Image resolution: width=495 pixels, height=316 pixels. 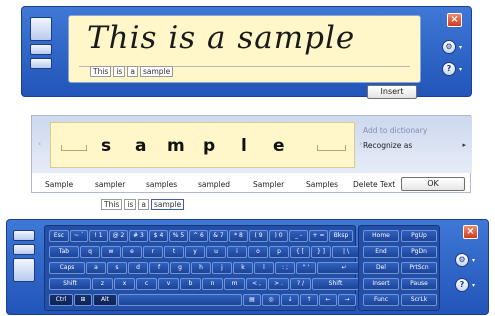 What do you see at coordinates (110, 184) in the screenshot?
I see `suggestion-item: sampler` at bounding box center [110, 184].